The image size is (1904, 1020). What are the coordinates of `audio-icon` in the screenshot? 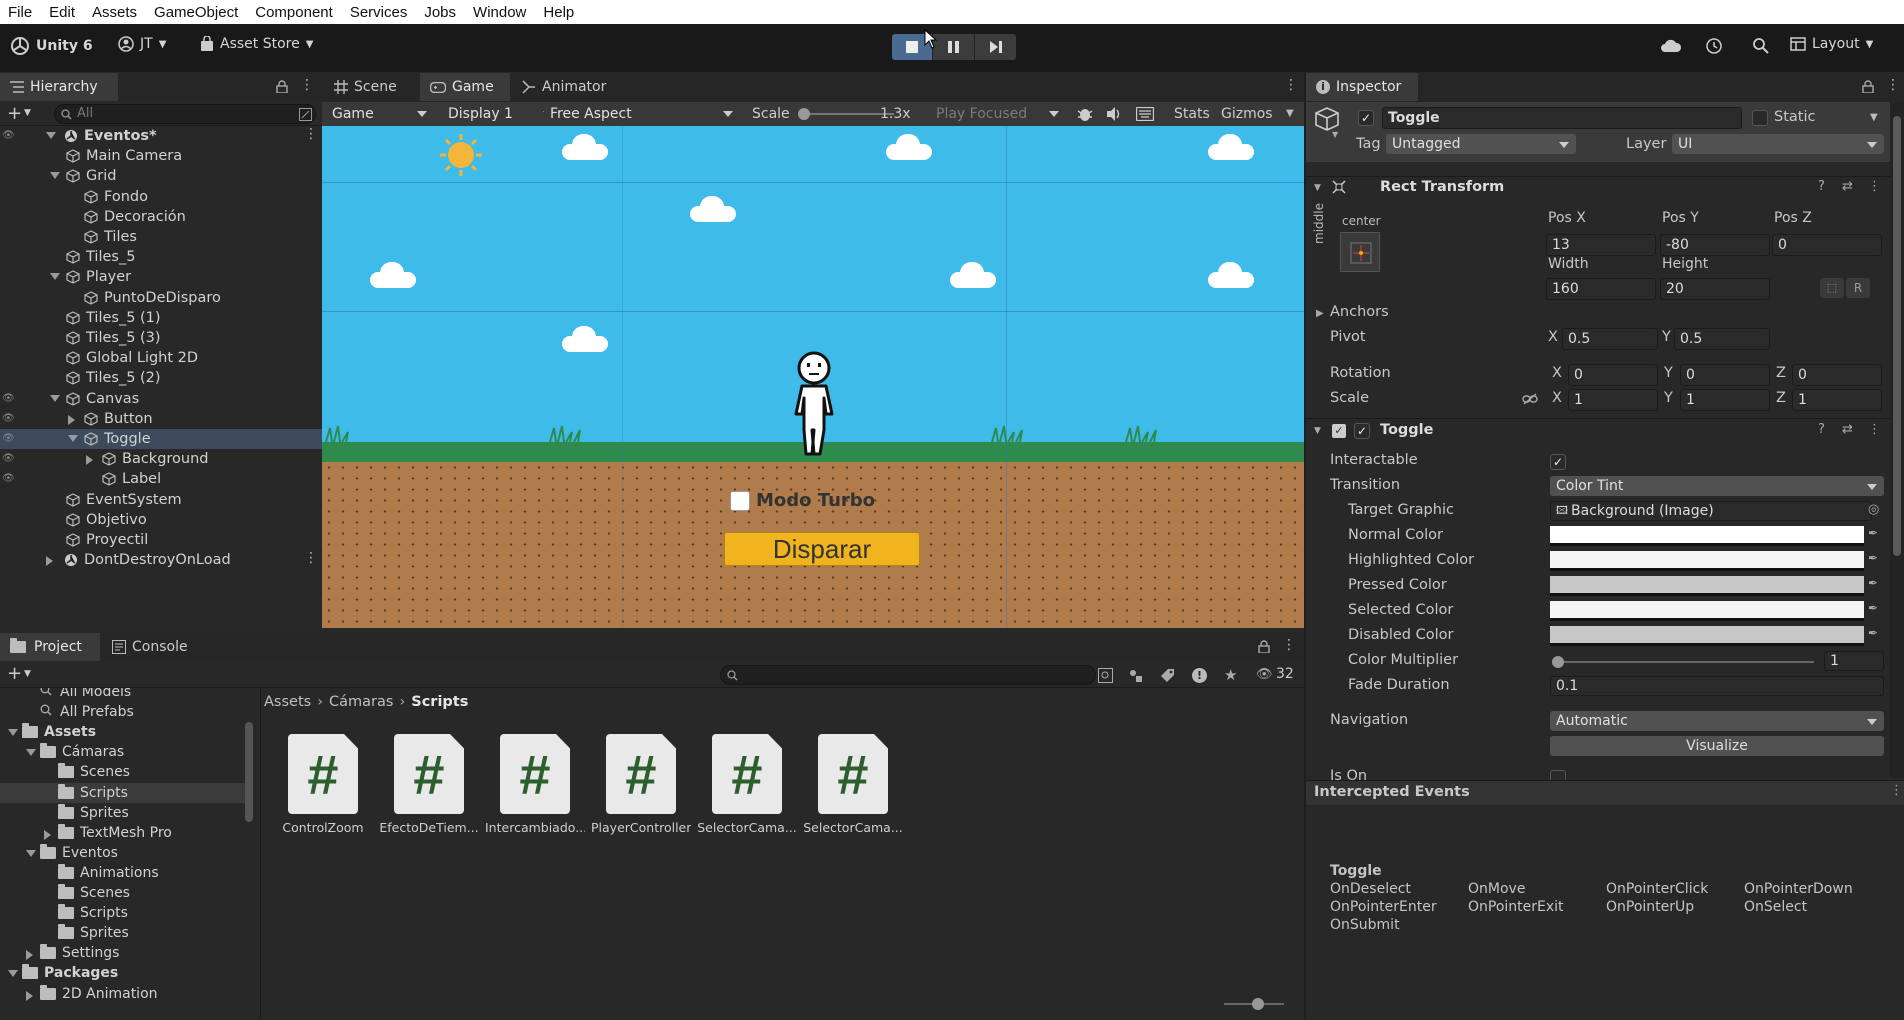 It's located at (1114, 114).